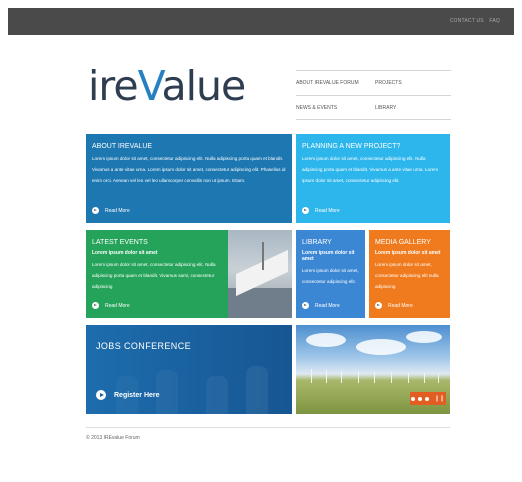 This screenshot has width=522, height=482. Describe the element at coordinates (327, 83) in the screenshot. I see `nav-about-link: ABOUT IREVALUE FORUM` at that location.